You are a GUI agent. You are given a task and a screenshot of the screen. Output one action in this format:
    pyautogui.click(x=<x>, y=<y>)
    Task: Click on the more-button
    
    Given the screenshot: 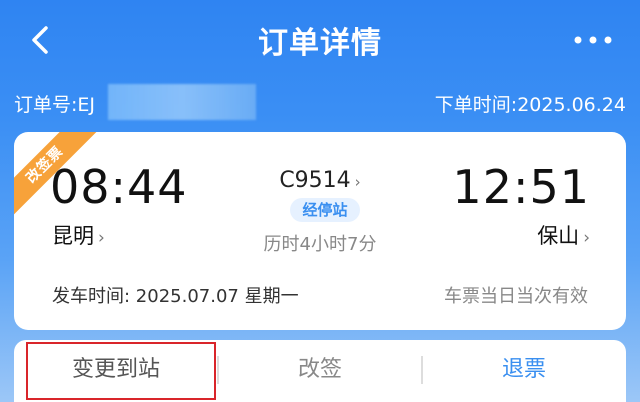 What is the action you would take?
    pyautogui.click(x=593, y=40)
    